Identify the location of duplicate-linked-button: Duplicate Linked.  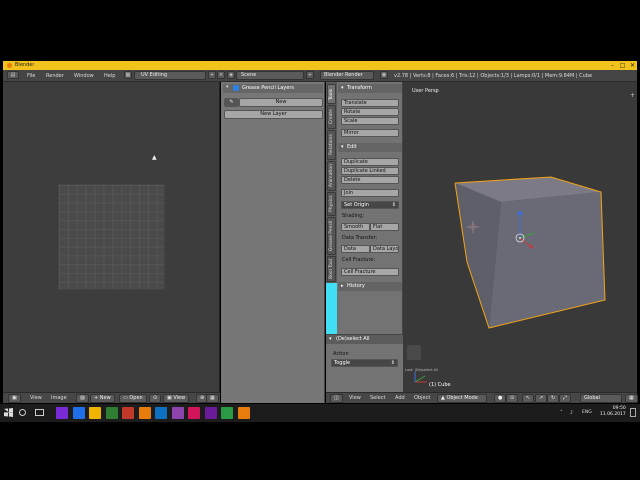
(370, 171).